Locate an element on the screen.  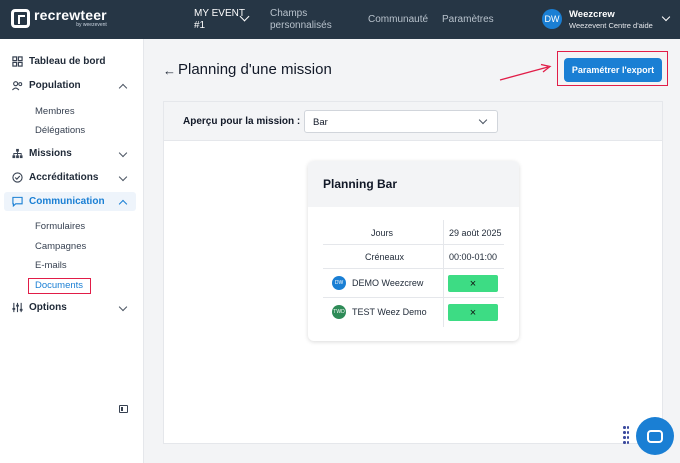
grid-icon is located at coordinates (17, 61).